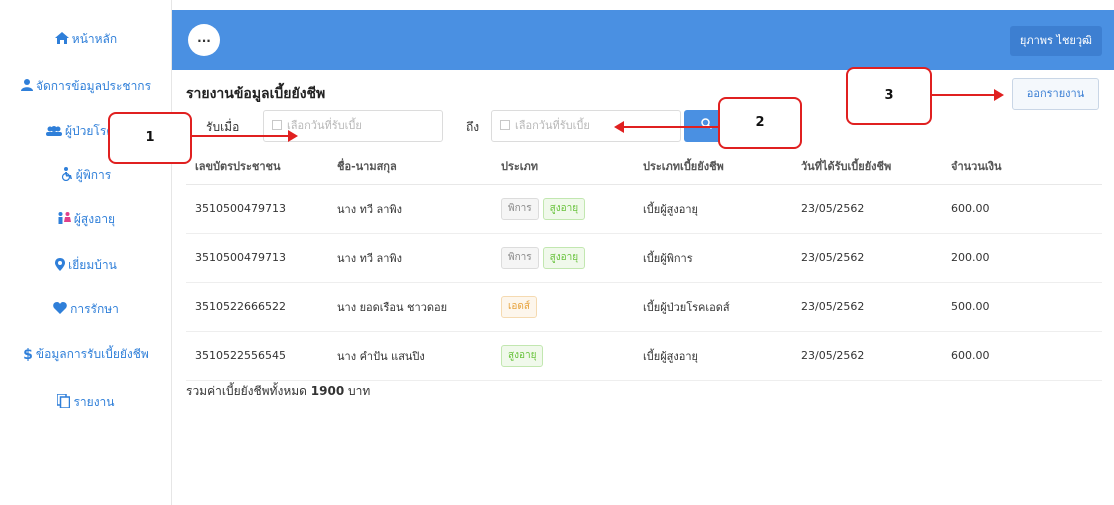 The height and width of the screenshot is (505, 1114). What do you see at coordinates (473, 127) in the screenshot?
I see `date-to-label: ถึง` at bounding box center [473, 127].